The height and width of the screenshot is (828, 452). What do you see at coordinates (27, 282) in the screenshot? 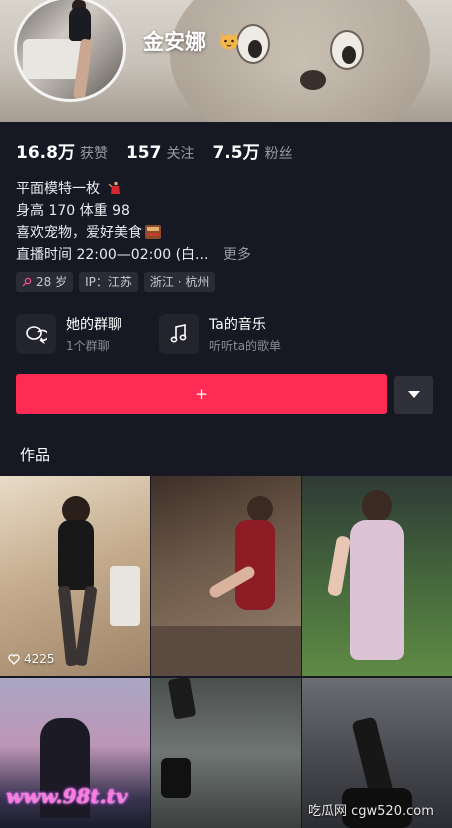
I see `female-icon` at bounding box center [27, 282].